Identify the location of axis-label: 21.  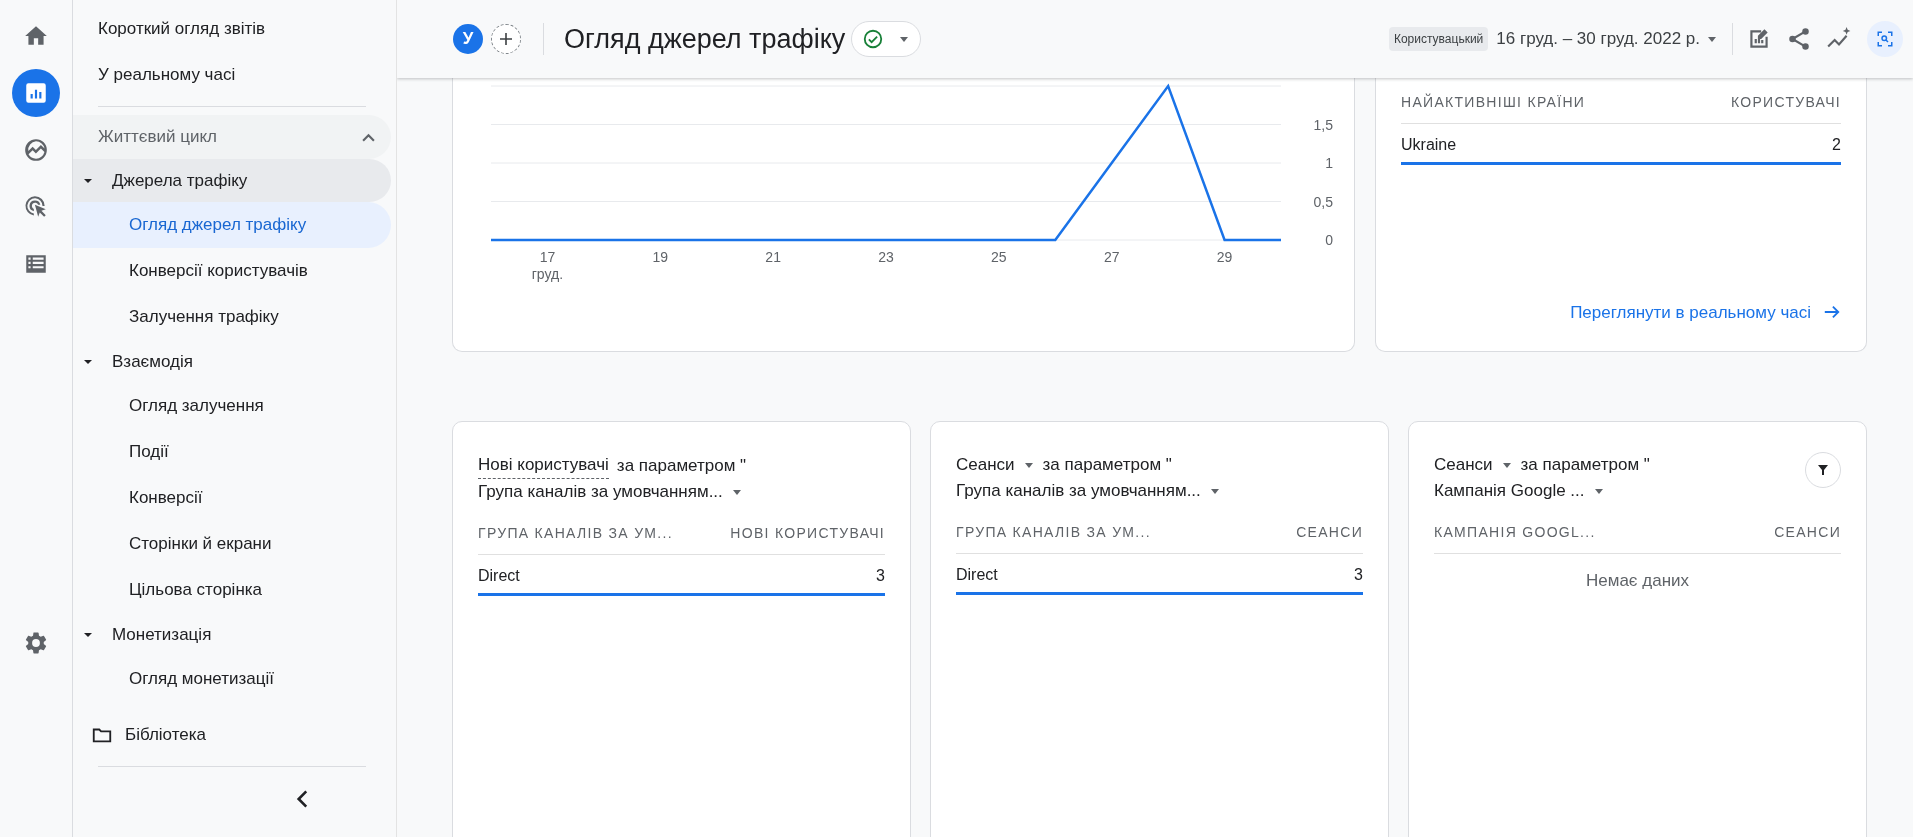
(773, 257).